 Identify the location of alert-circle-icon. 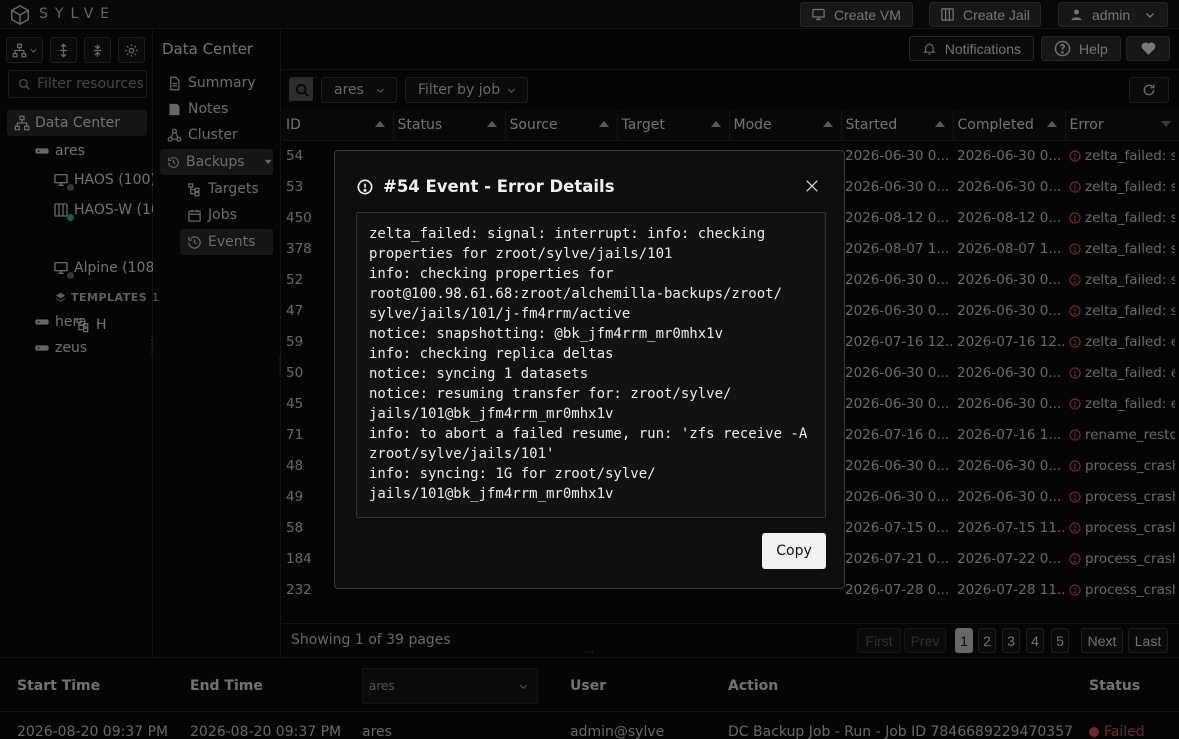
(365, 186).